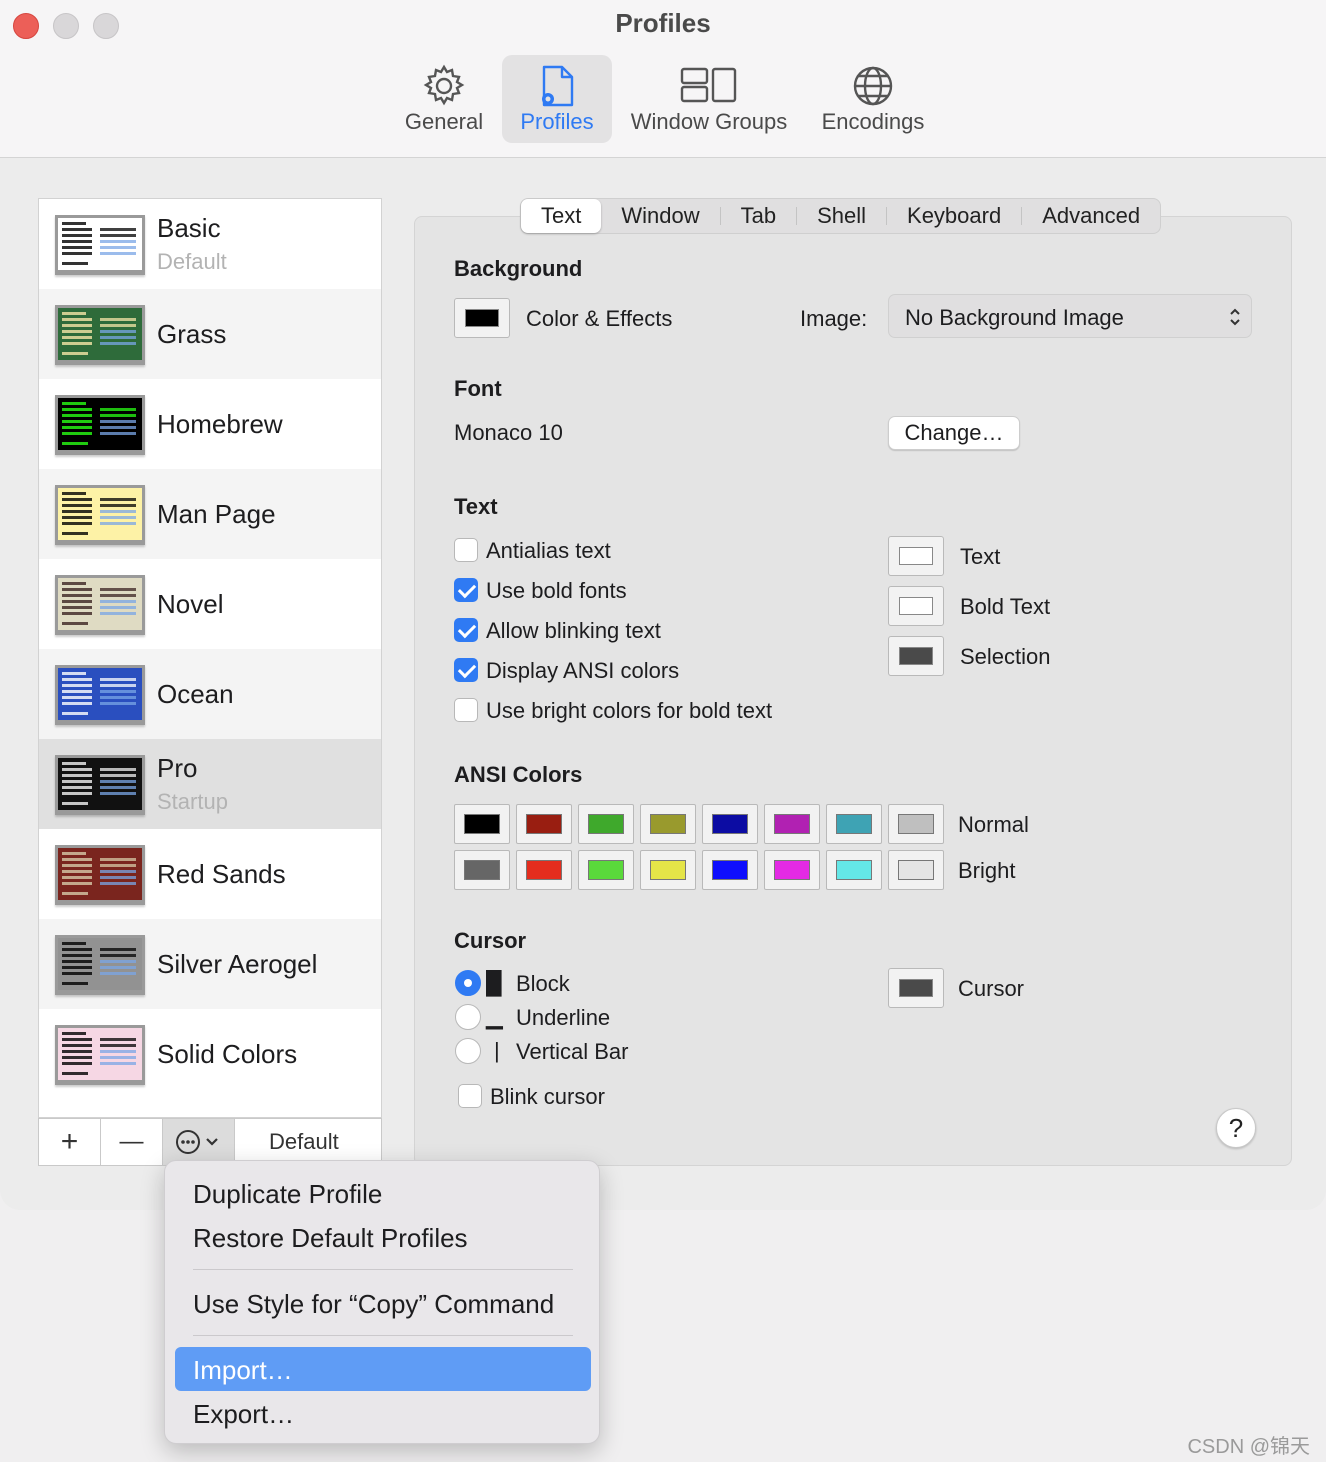 The height and width of the screenshot is (1462, 1326). I want to click on ansi-bright-label: Bright, so click(987, 870).